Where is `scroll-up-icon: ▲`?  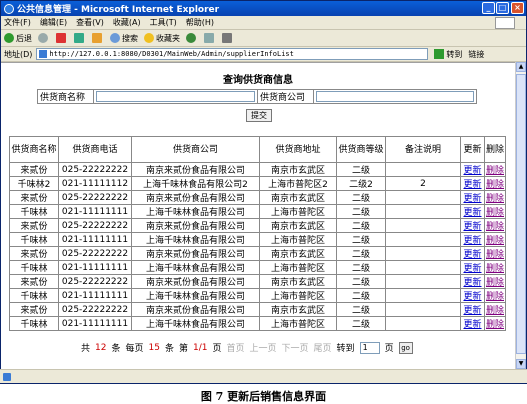 scroll-up-icon: ▲ is located at coordinates (521, 67).